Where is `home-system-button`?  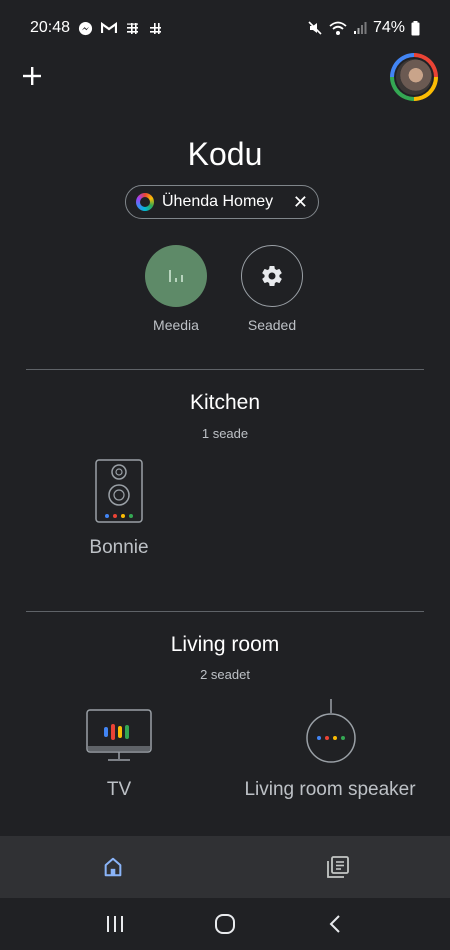
home-system-button is located at coordinates (225, 924).